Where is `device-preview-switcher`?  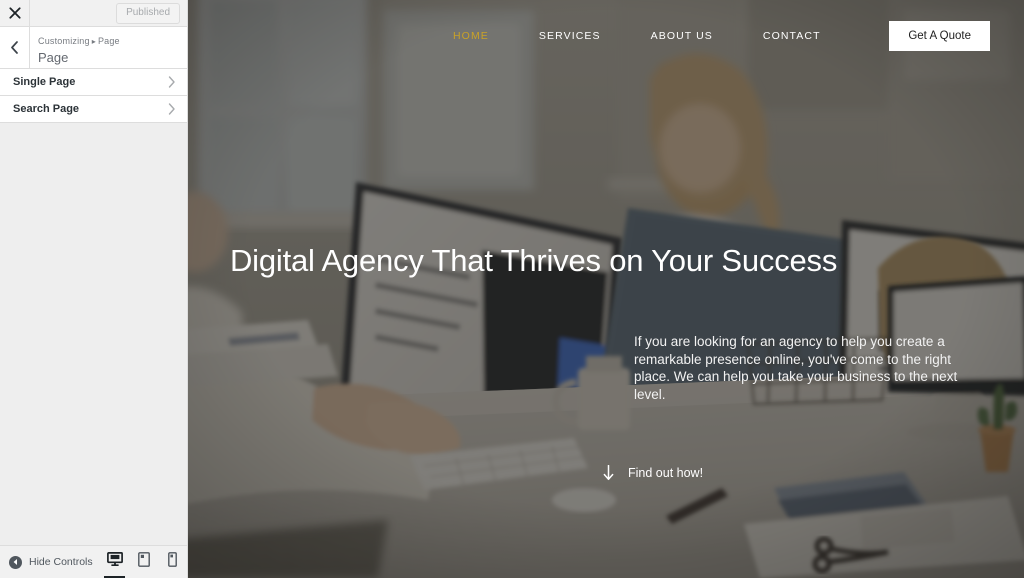
device-preview-switcher is located at coordinates (143, 562).